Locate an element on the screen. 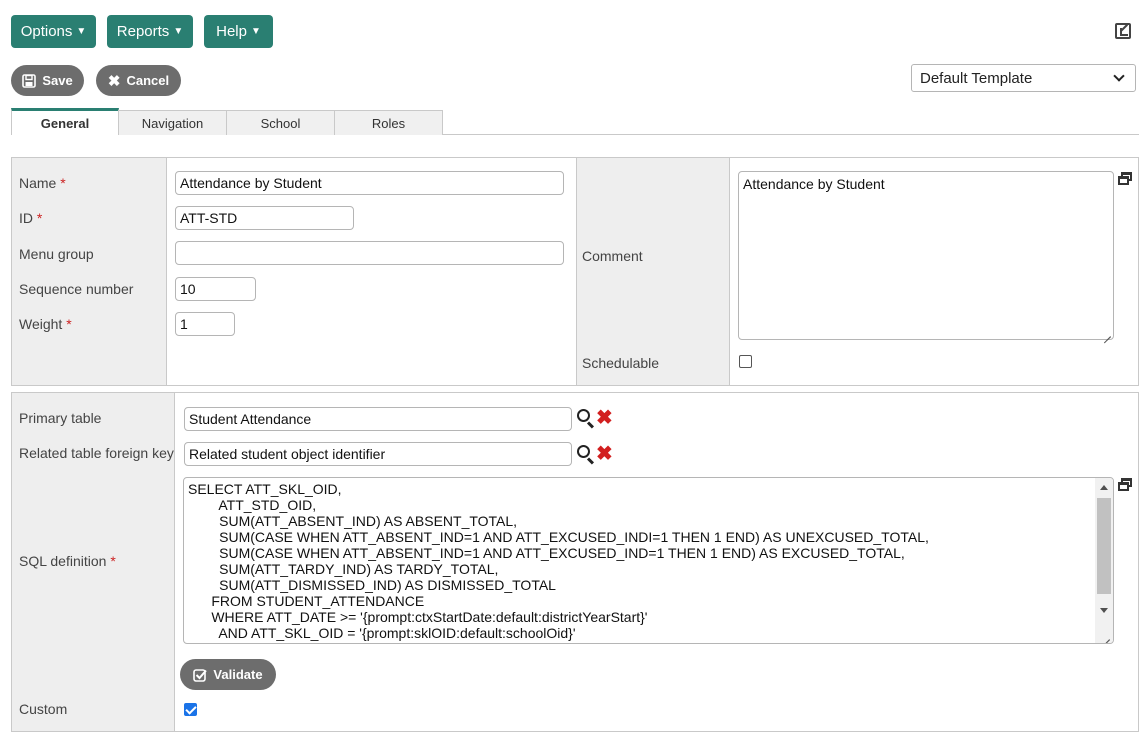  tab-navigation: Navigation is located at coordinates (172, 122).